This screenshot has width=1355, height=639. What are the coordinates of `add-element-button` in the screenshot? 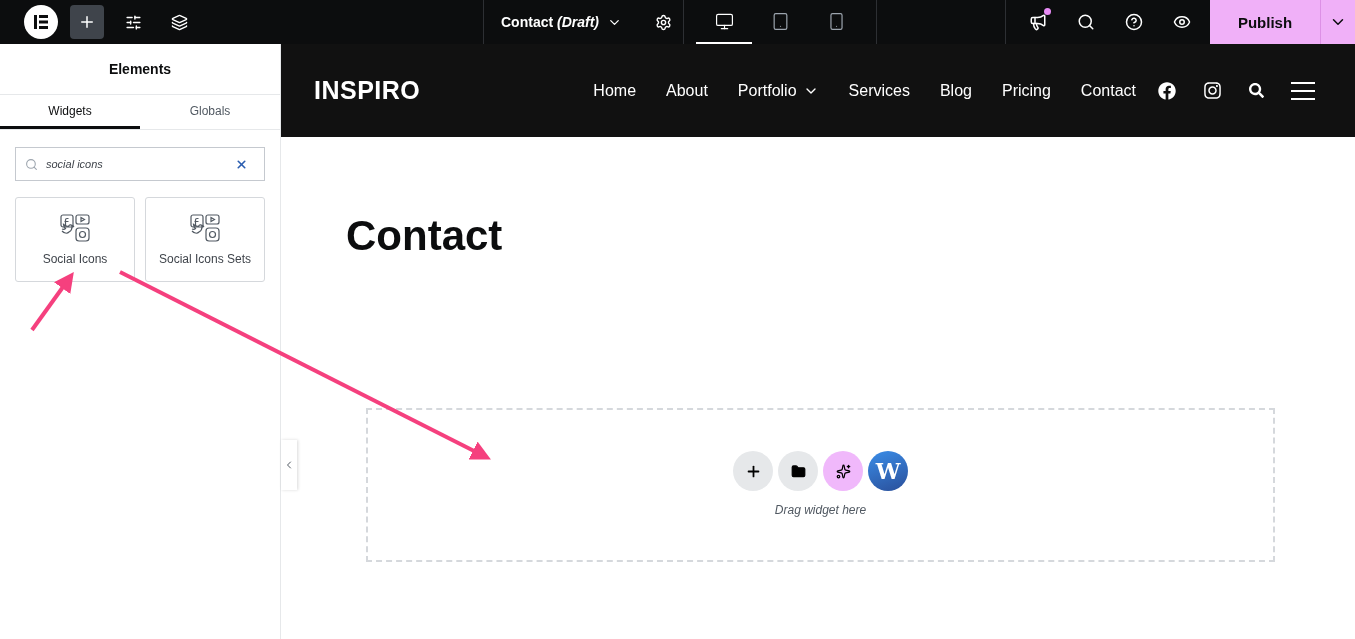 It's located at (87, 22).